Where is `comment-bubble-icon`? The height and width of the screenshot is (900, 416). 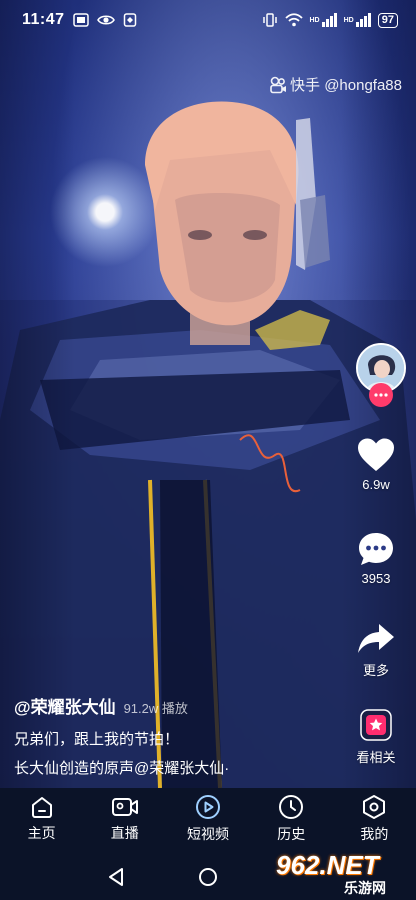 comment-bubble-icon is located at coordinates (376, 549).